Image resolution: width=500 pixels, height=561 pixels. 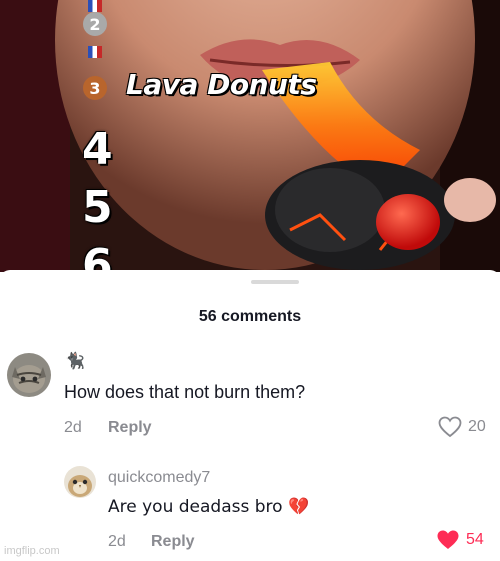 What do you see at coordinates (97, 149) in the screenshot?
I see `rank-4-label: 4` at bounding box center [97, 149].